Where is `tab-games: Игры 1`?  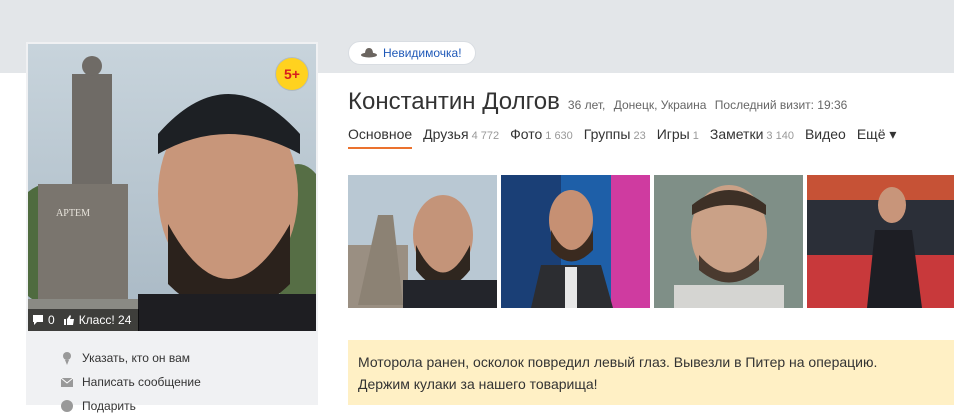 tab-games: Игры 1 is located at coordinates (678, 137).